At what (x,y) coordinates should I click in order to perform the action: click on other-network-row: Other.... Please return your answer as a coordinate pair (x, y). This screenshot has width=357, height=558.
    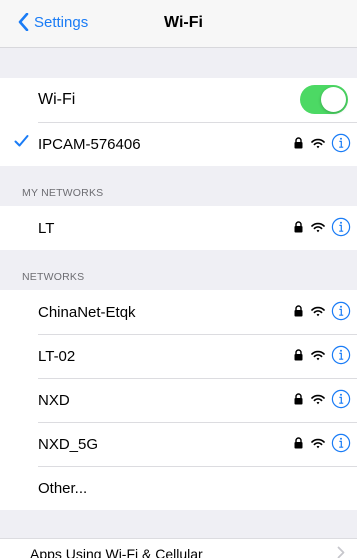
    Looking at the image, I should click on (178, 488).